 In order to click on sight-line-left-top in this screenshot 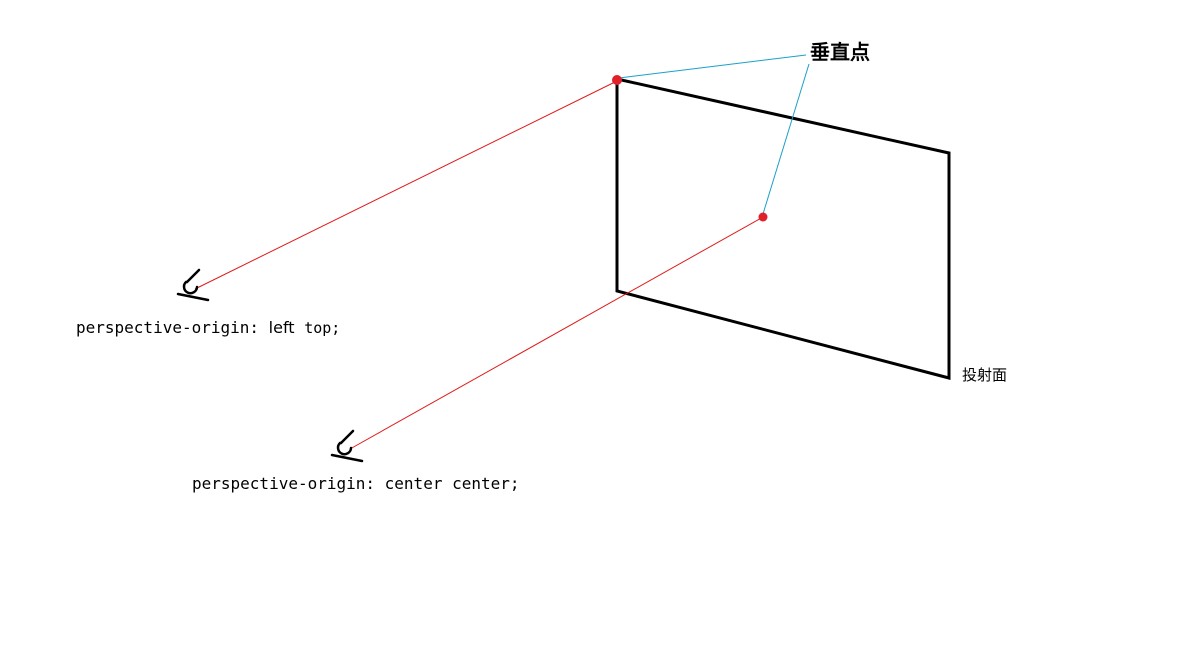, I will do `click(406, 185)`.